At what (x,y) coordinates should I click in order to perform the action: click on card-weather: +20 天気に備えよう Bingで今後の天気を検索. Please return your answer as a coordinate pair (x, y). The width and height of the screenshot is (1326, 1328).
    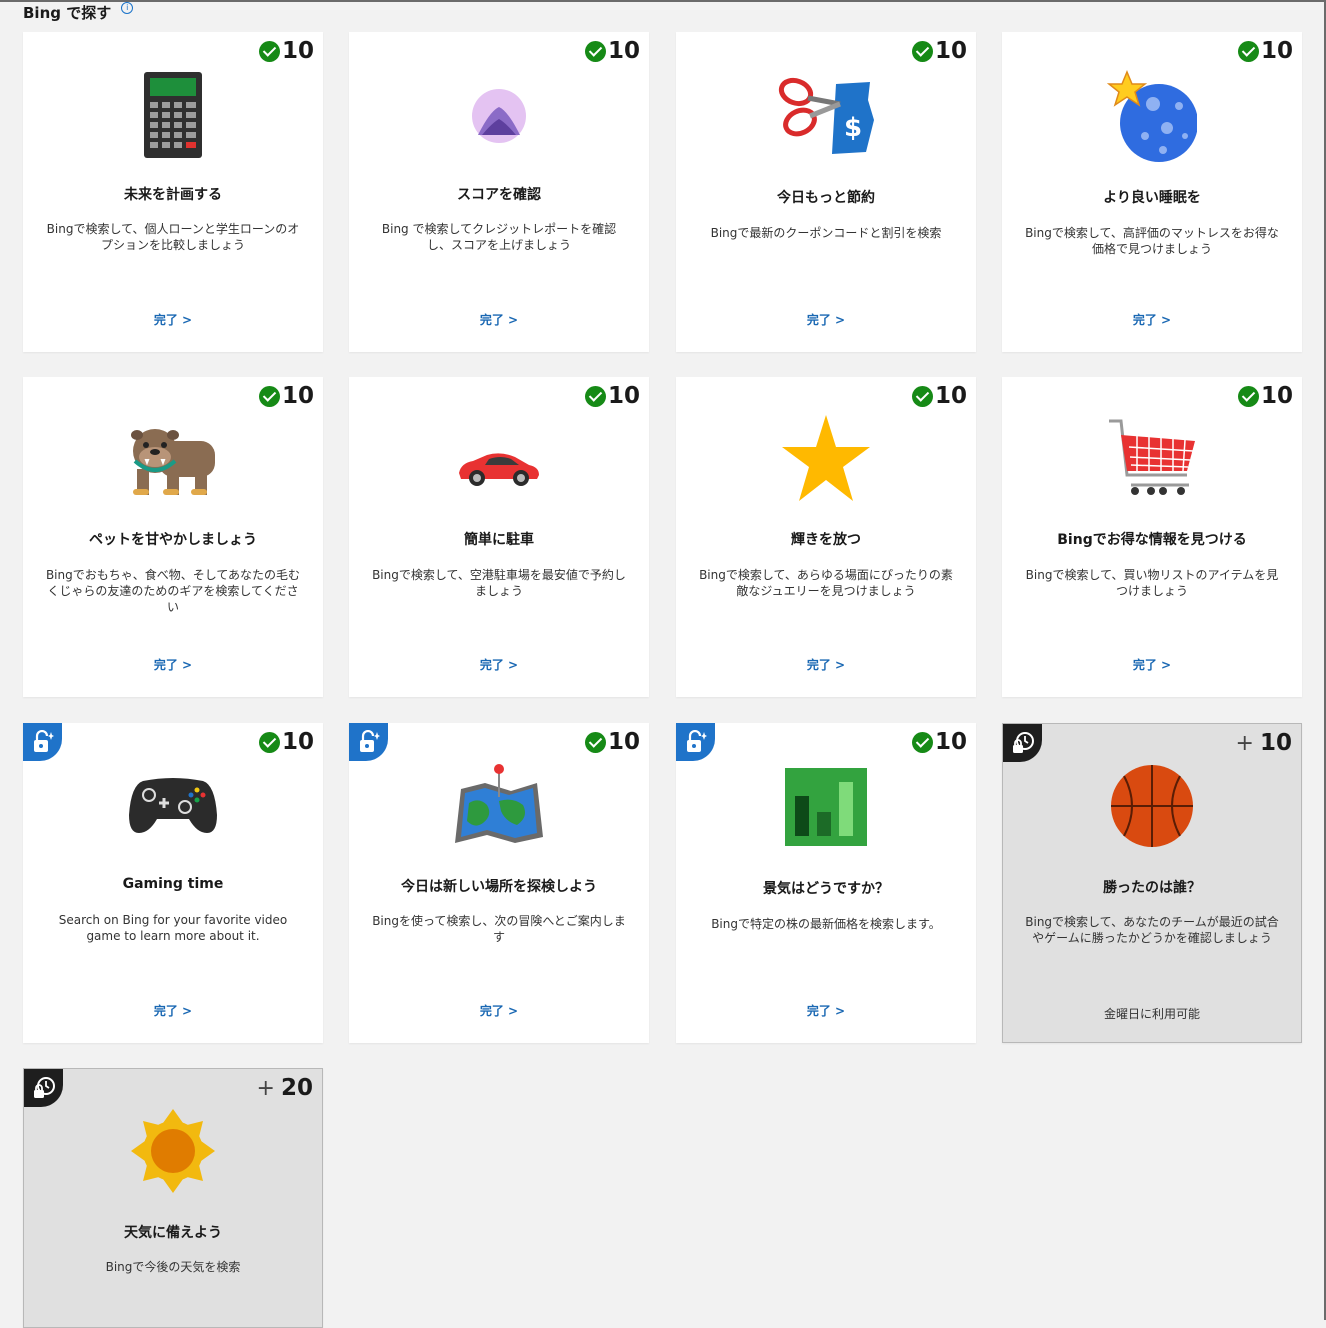
    Looking at the image, I should click on (173, 1198).